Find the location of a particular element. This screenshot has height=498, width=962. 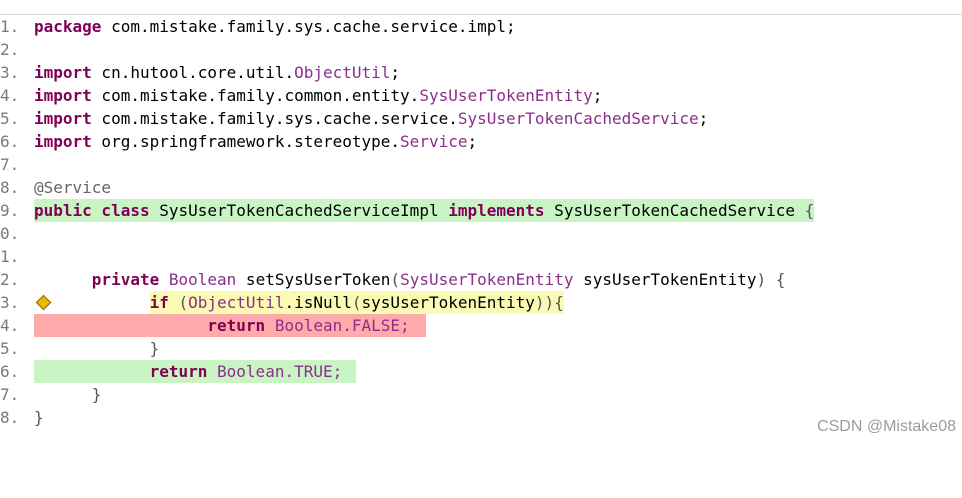

import-path: com.mistake.family.common.entity. is located at coordinates (255, 95).